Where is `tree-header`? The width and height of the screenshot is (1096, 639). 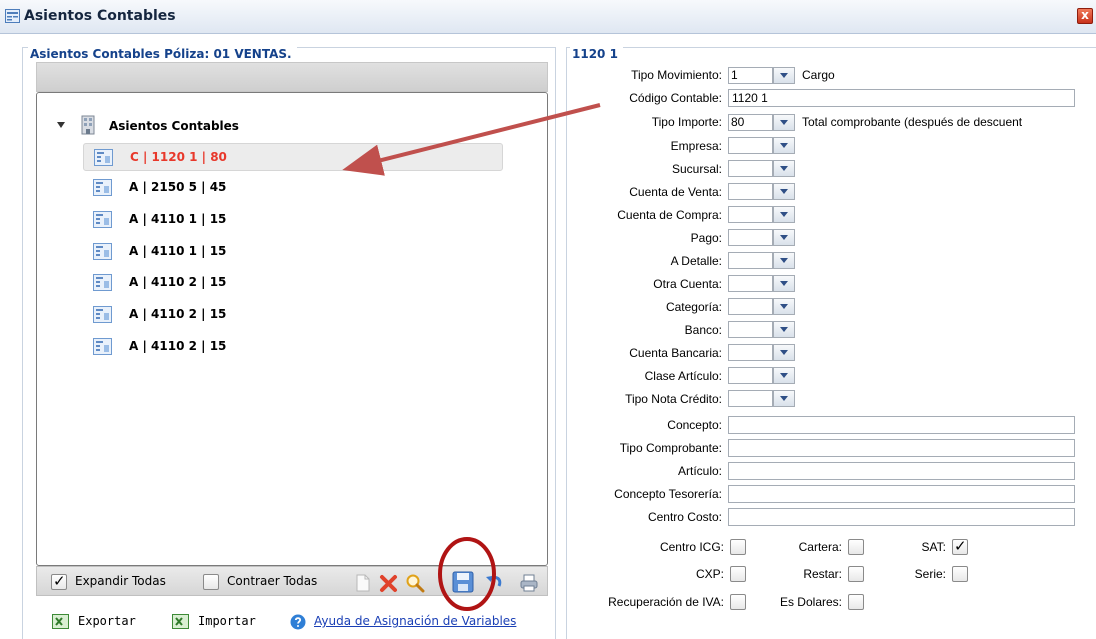 tree-header is located at coordinates (292, 77).